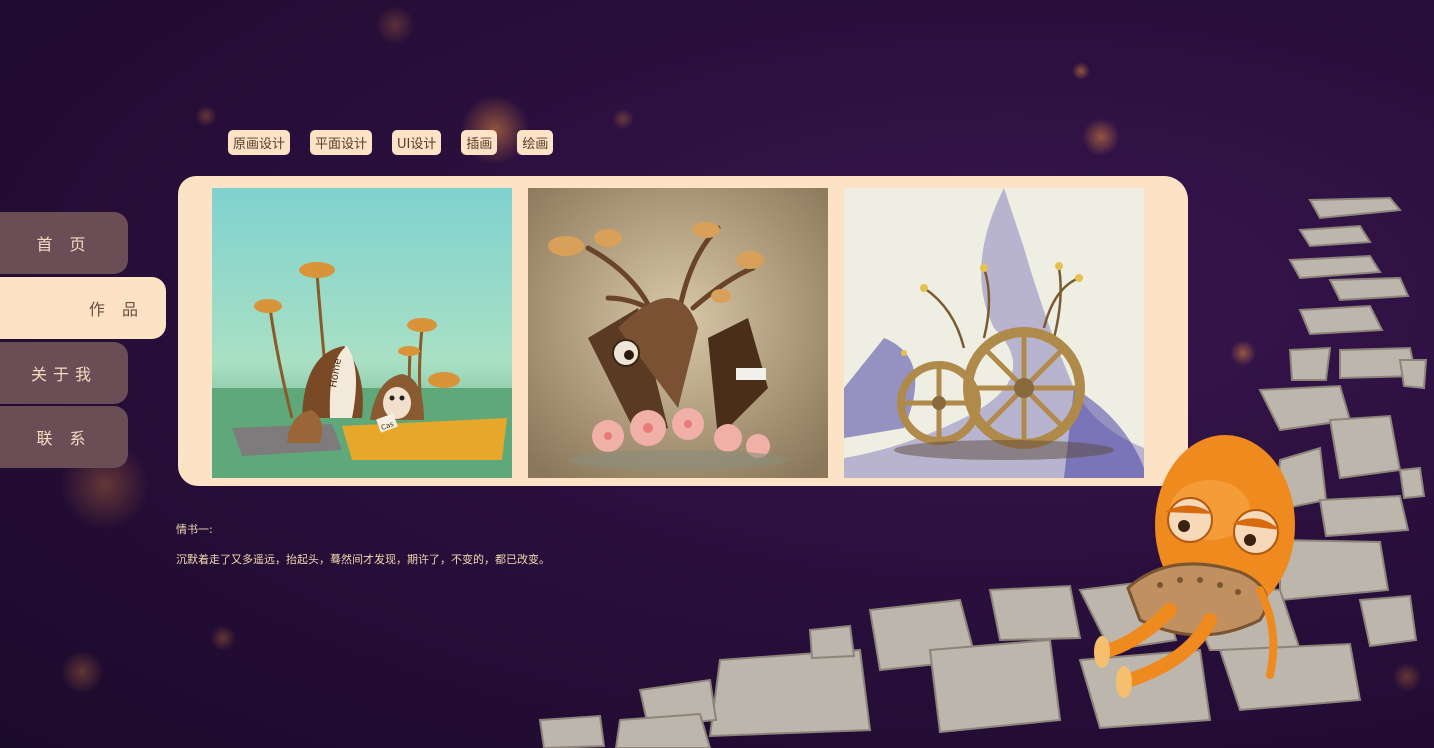 This screenshot has width=1434, height=748. I want to click on tab-illustration: 插画, so click(479, 142).